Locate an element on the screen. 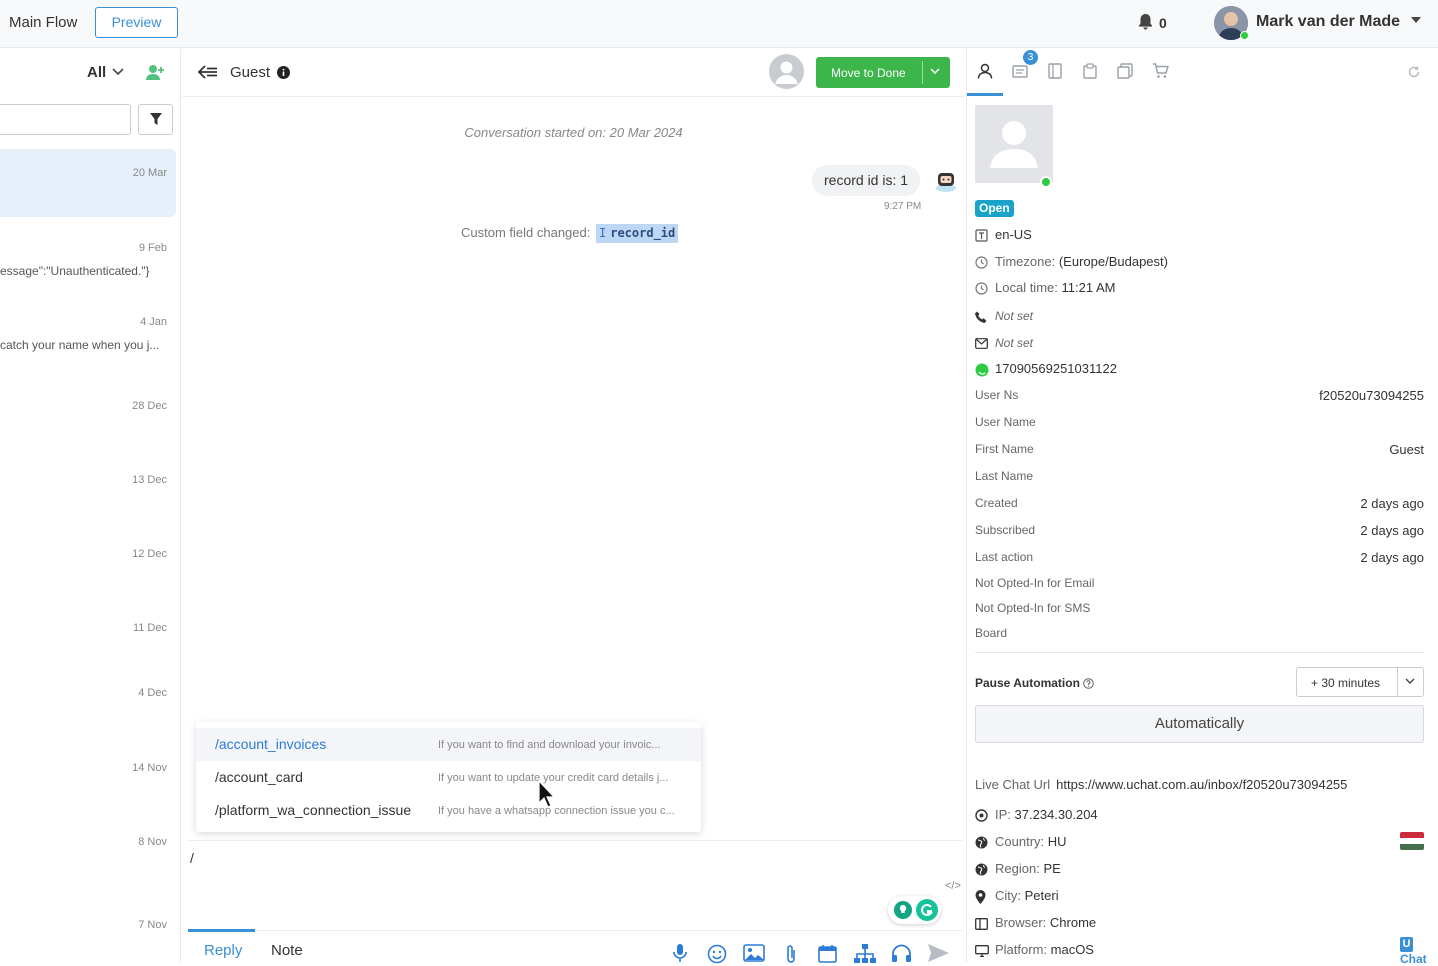  pause-duration-select: + 30 minutes is located at coordinates (1360, 682).